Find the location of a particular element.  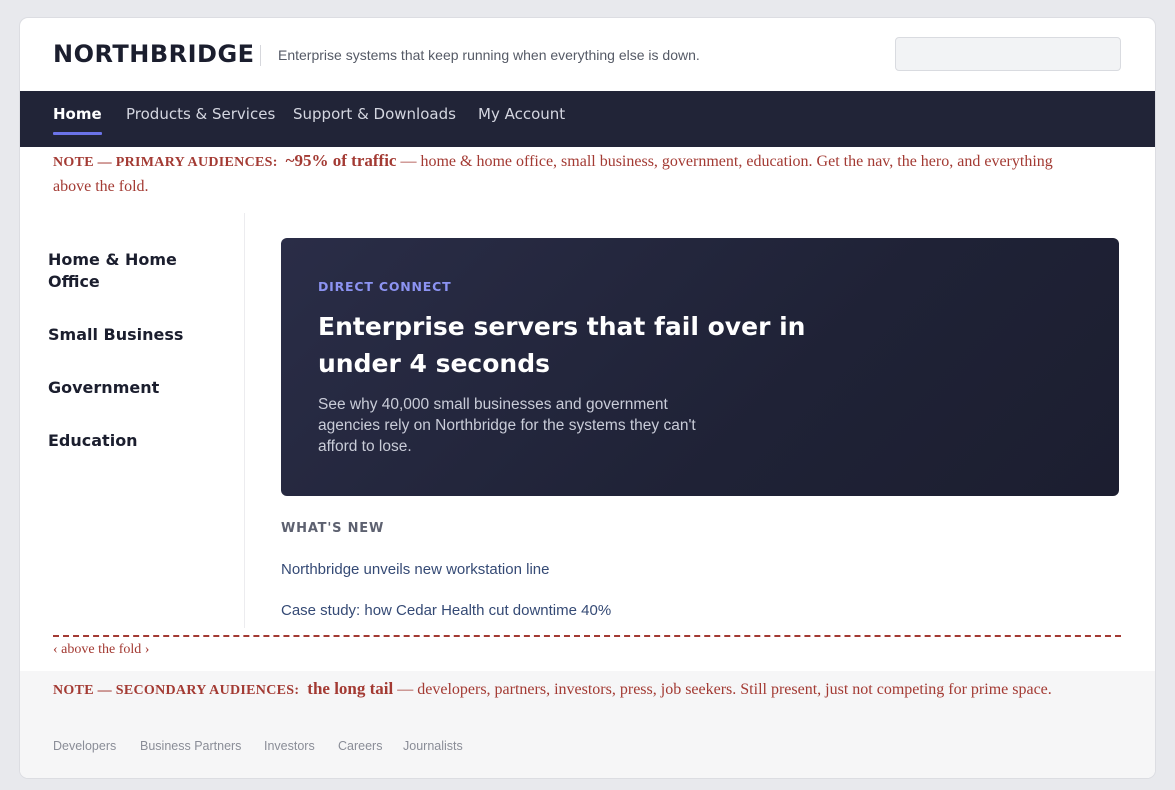

sidebar-item-home-home-office: Home & Home Office is located at coordinates (133, 271).